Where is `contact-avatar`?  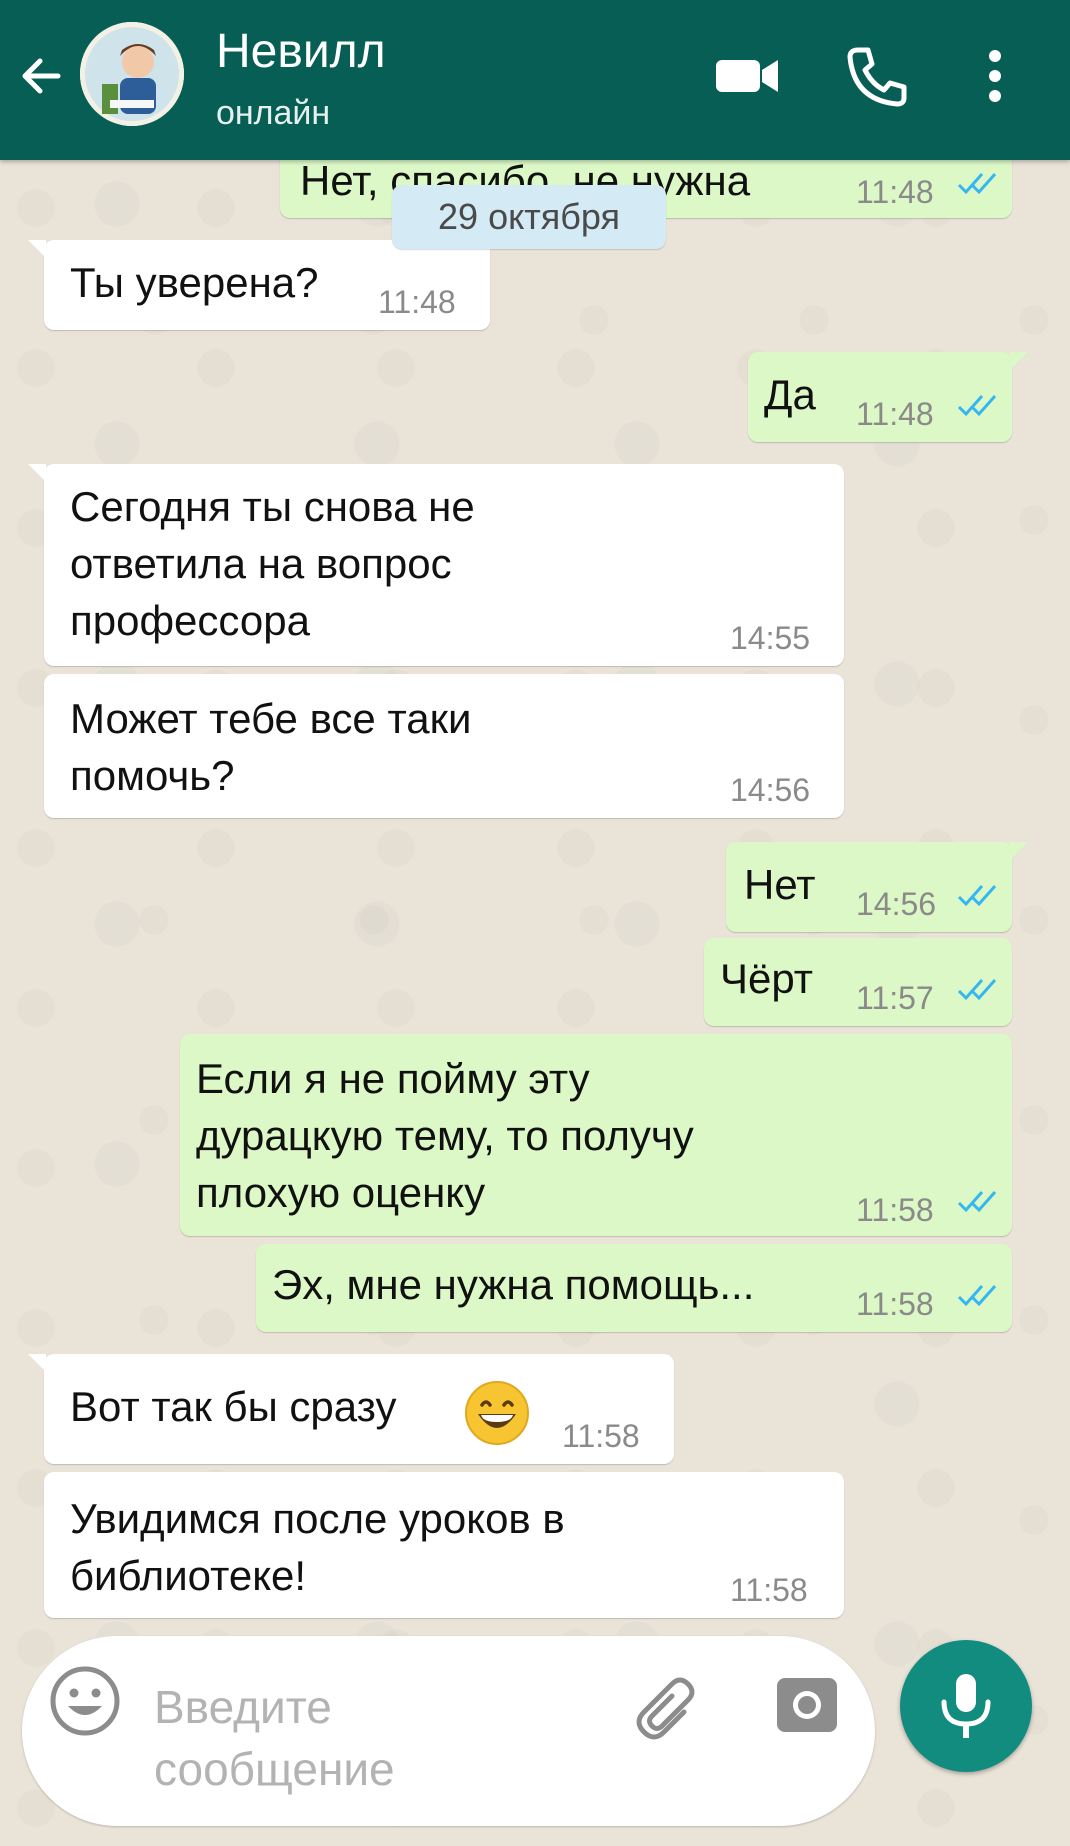 contact-avatar is located at coordinates (132, 74).